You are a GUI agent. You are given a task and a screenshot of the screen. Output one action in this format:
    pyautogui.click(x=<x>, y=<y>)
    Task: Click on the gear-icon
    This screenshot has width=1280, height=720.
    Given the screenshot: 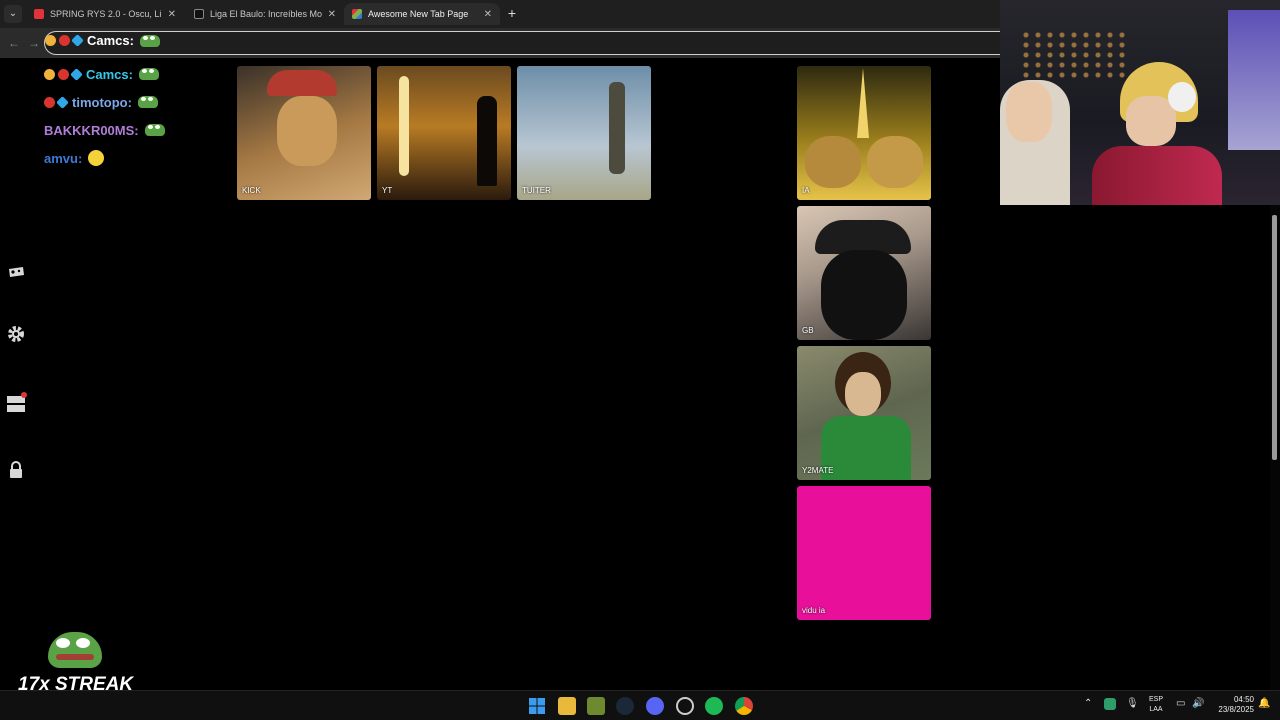 What is the action you would take?
    pyautogui.click(x=16, y=334)
    